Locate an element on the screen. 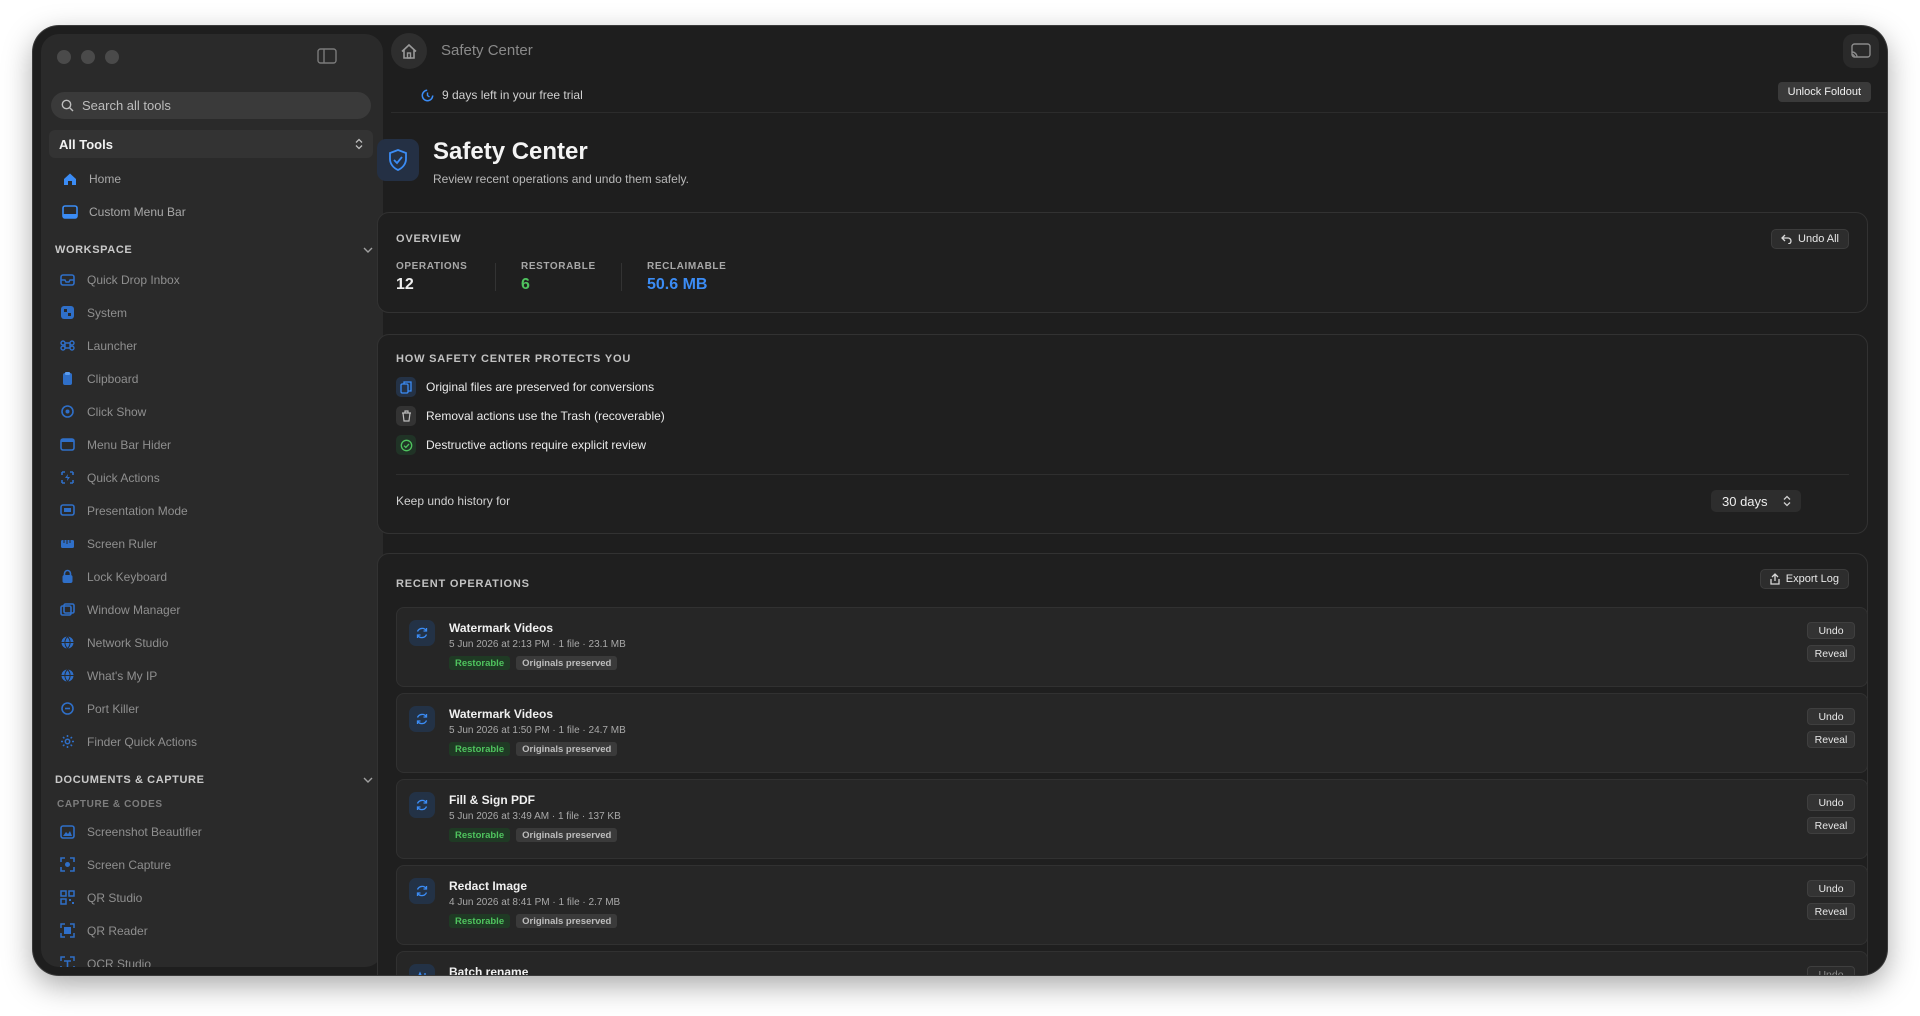 This screenshot has width=1920, height=1016. sidebar-item-custom-menu-bar: Custom Menu Bar is located at coordinates (212, 211).